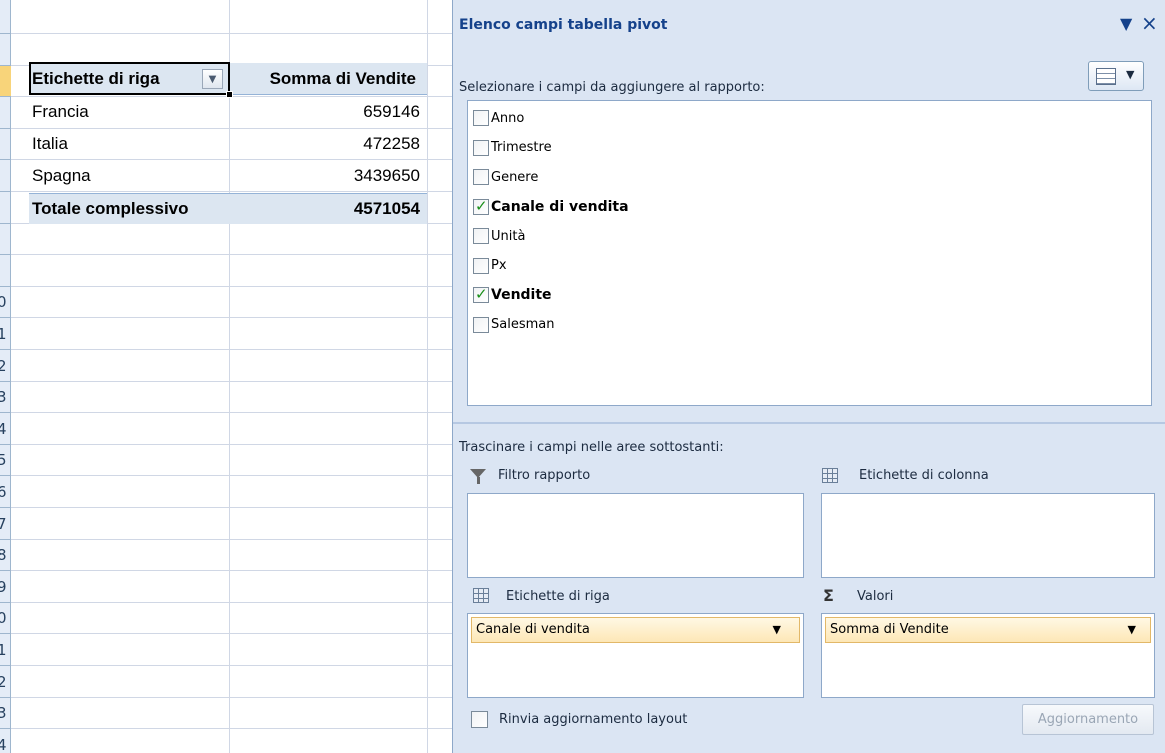 The width and height of the screenshot is (1165, 753). What do you see at coordinates (5, 492) in the screenshot?
I see `row-header: 6` at bounding box center [5, 492].